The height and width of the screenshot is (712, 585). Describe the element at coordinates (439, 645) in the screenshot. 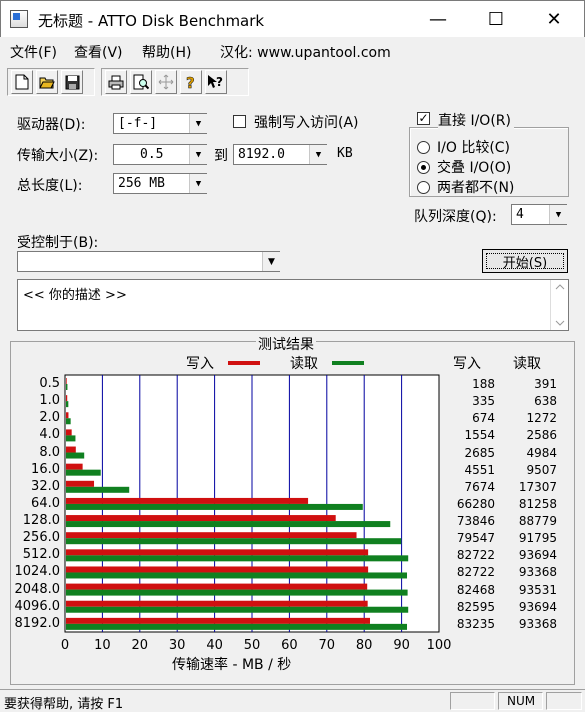

I see `x-tick-label: 100` at that location.